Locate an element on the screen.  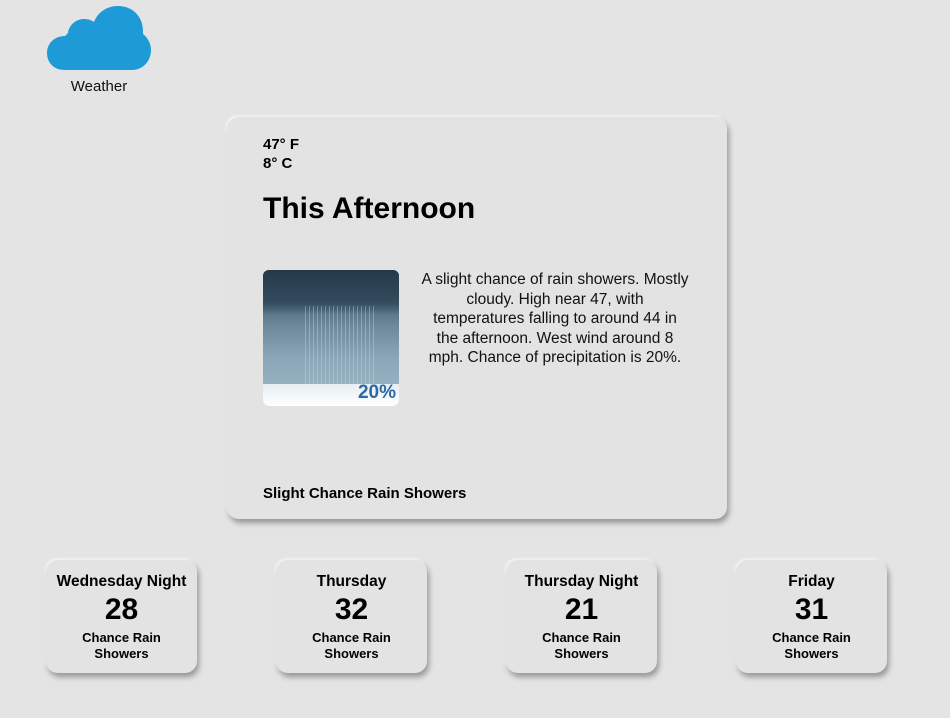
weather-app-launcher: Weather is located at coordinates (99, 50).